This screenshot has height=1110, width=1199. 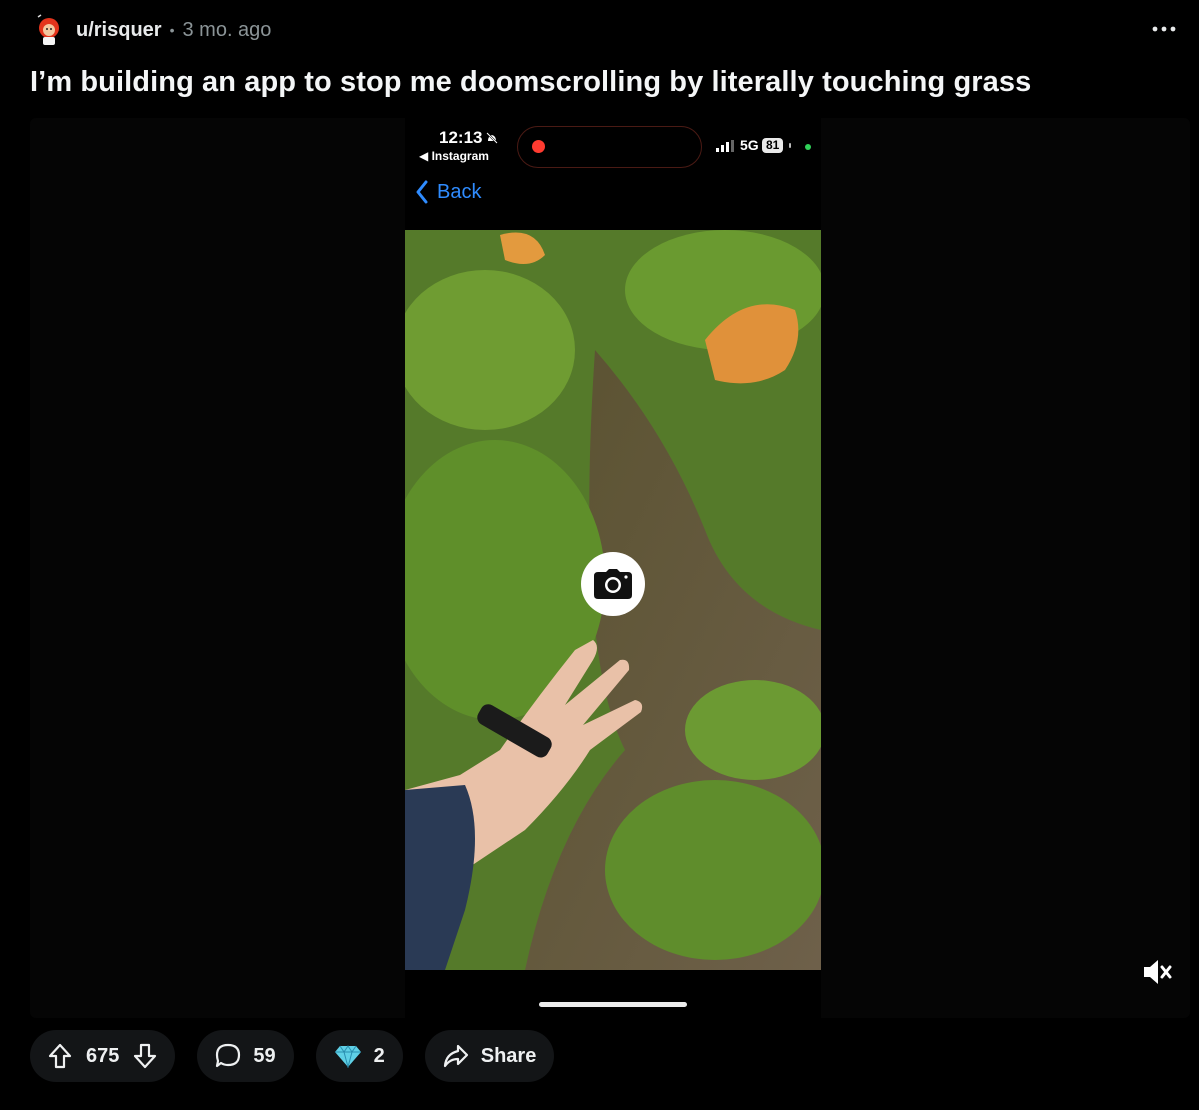 I want to click on arrow-up-icon, so click(x=60, y=1056).